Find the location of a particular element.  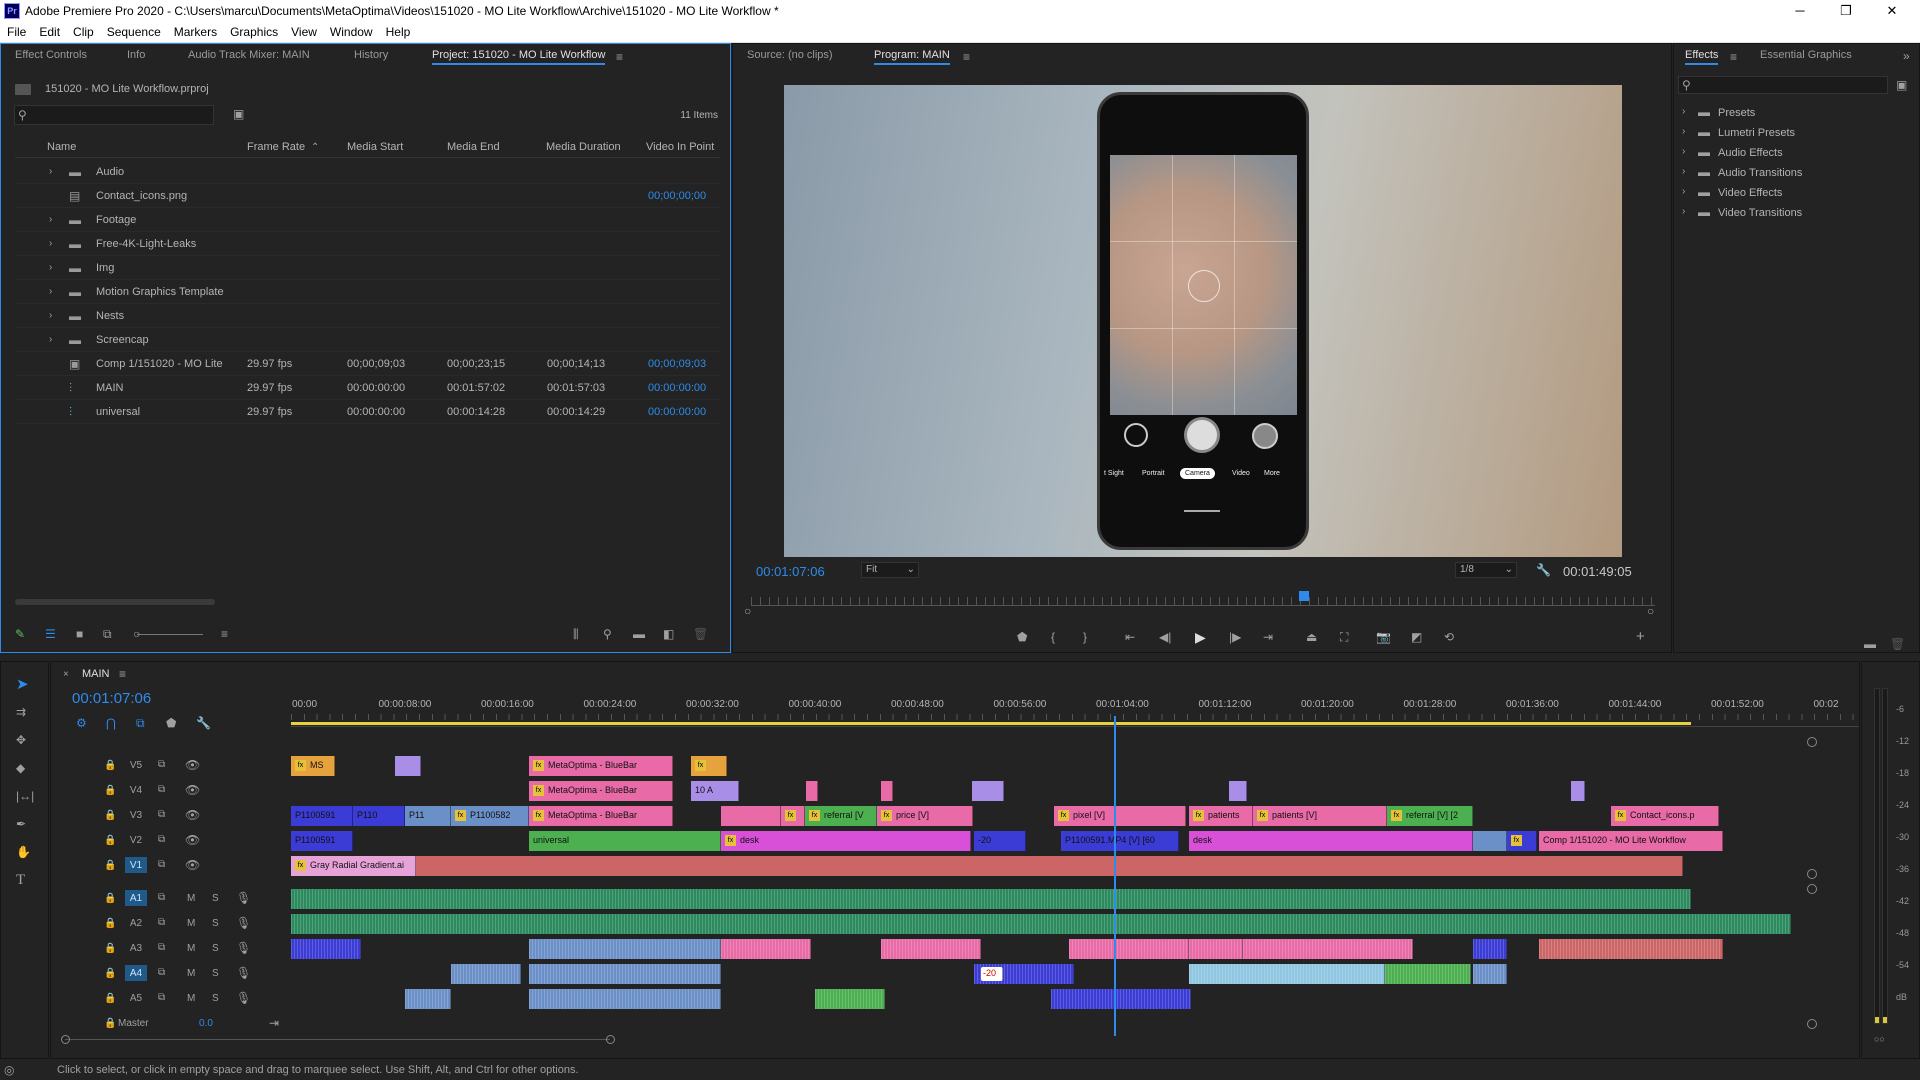

zoom-slider-handle: ○ is located at coordinates (136, 634).